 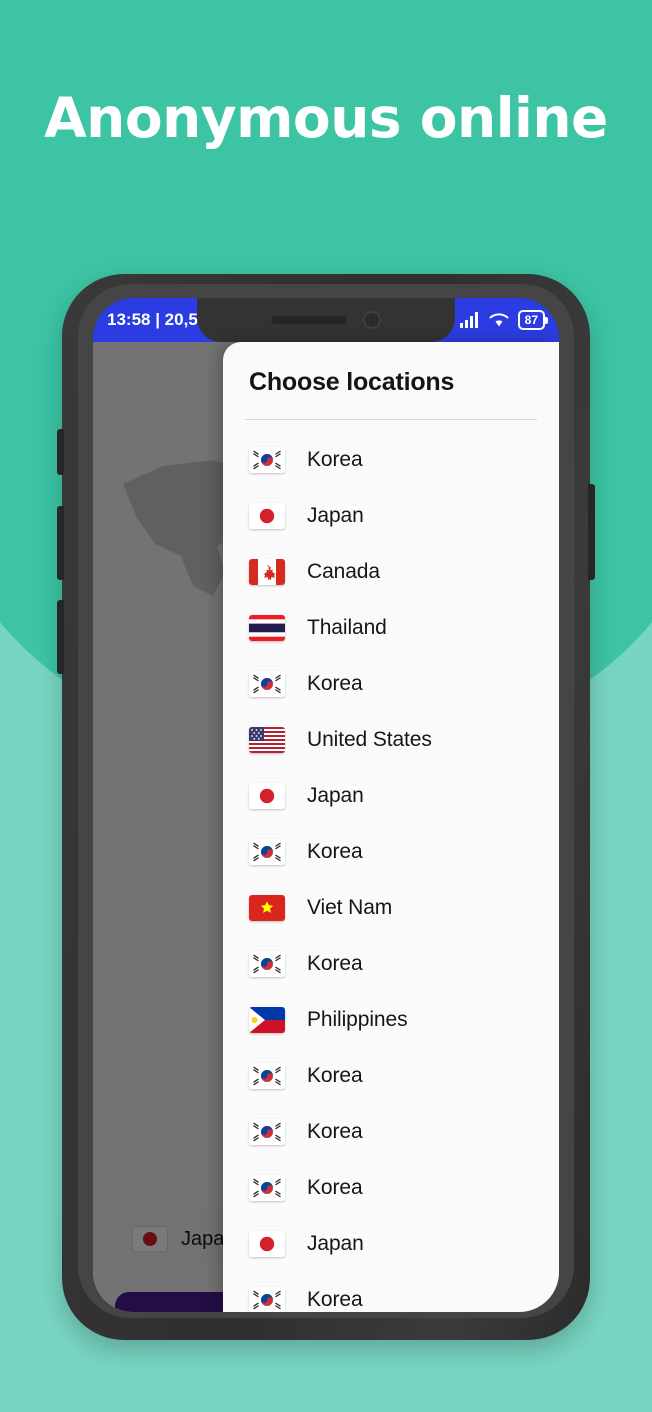 What do you see at coordinates (267, 740) in the screenshot?
I see `us-flag-icon` at bounding box center [267, 740].